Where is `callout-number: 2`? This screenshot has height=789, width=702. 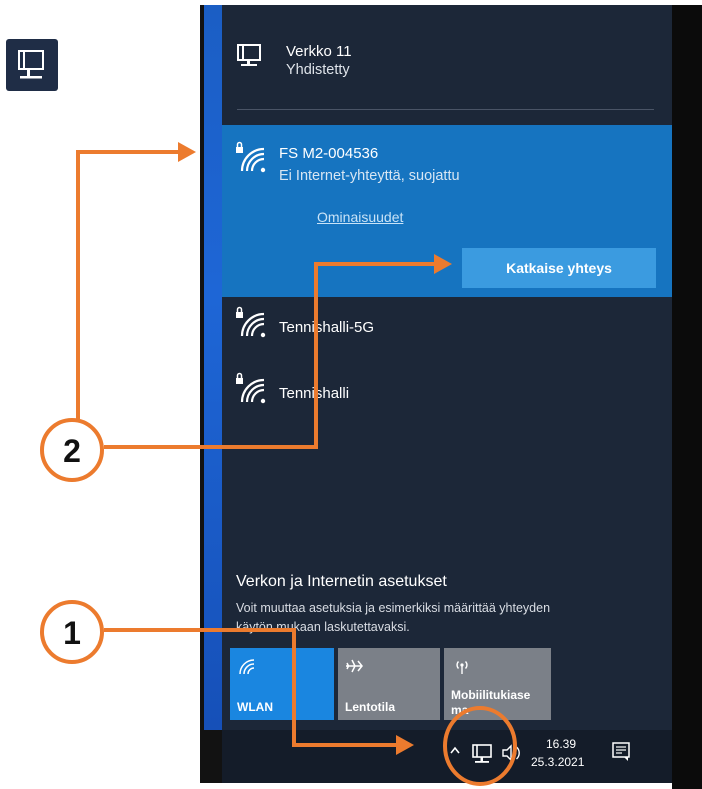 callout-number: 2 is located at coordinates (72, 451).